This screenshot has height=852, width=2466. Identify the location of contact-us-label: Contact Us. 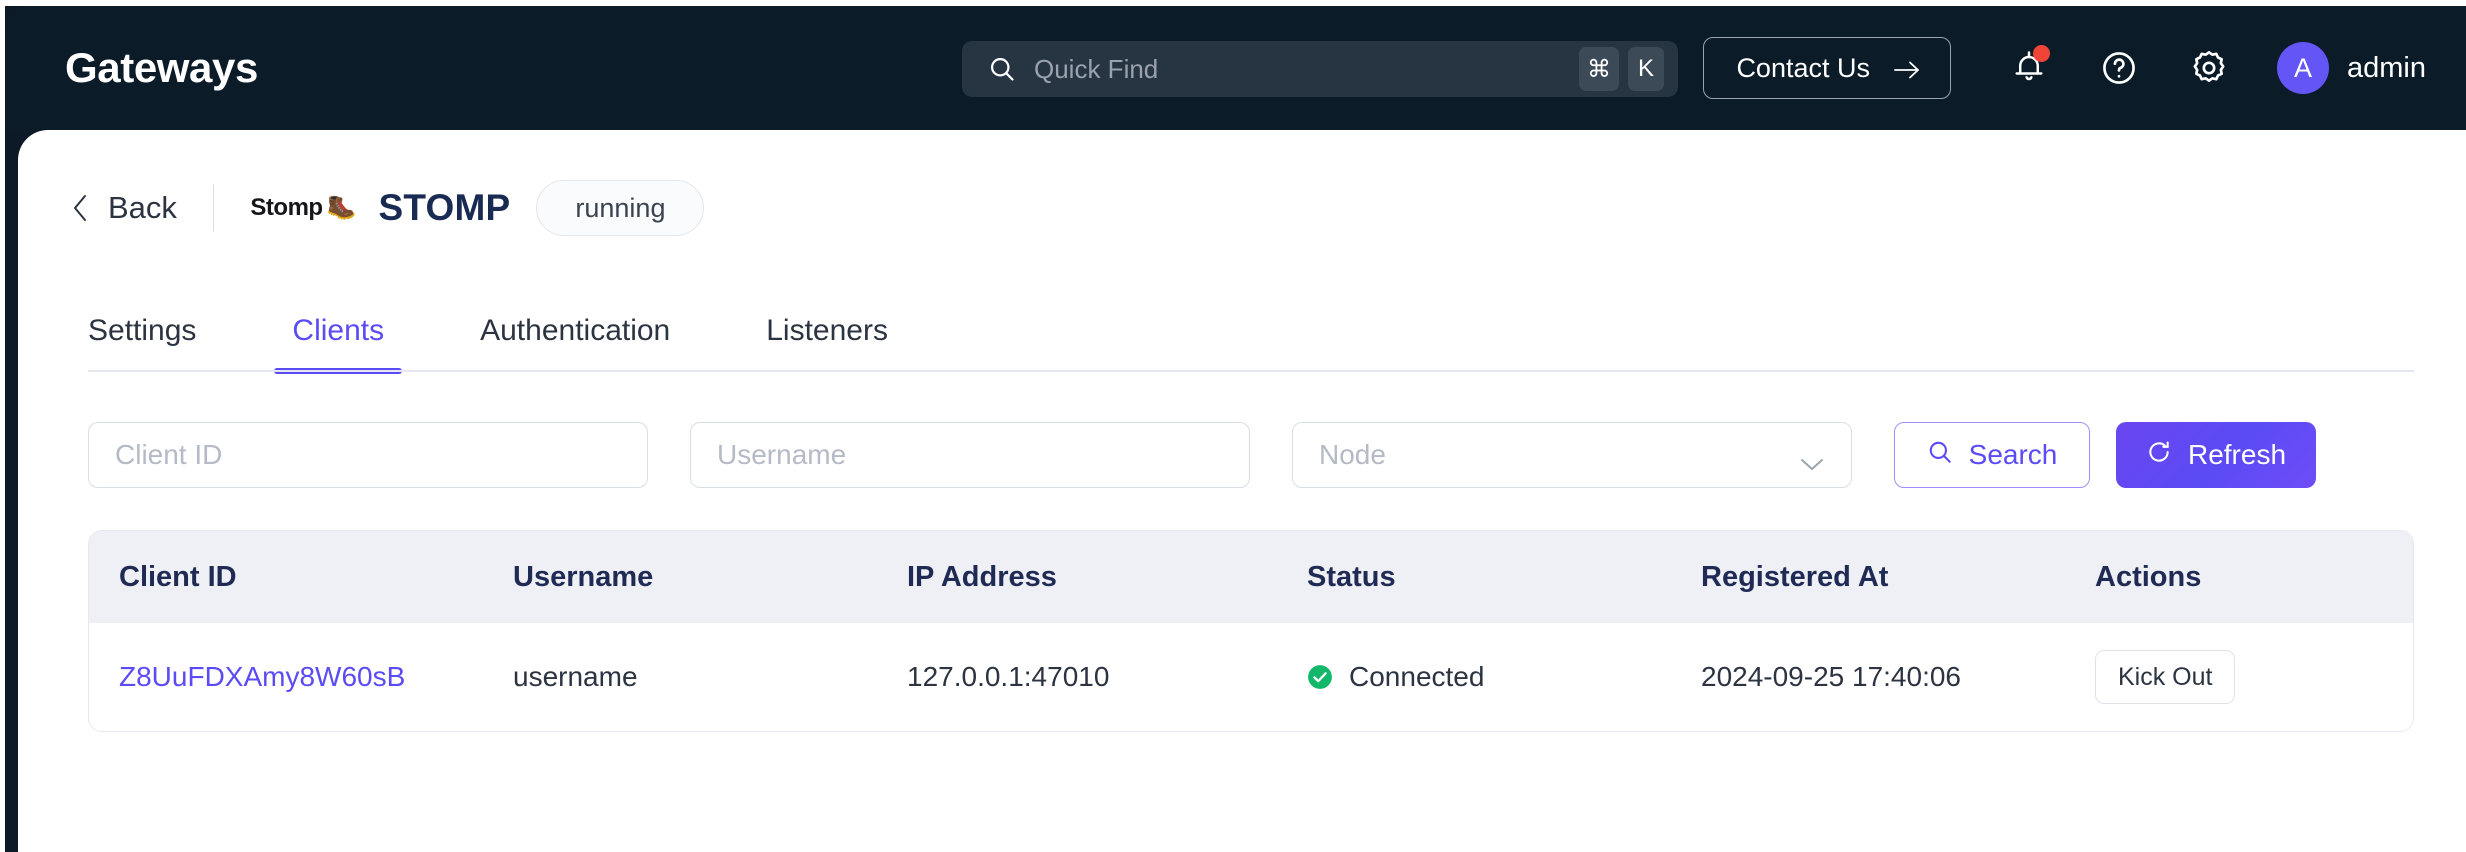
(1803, 67).